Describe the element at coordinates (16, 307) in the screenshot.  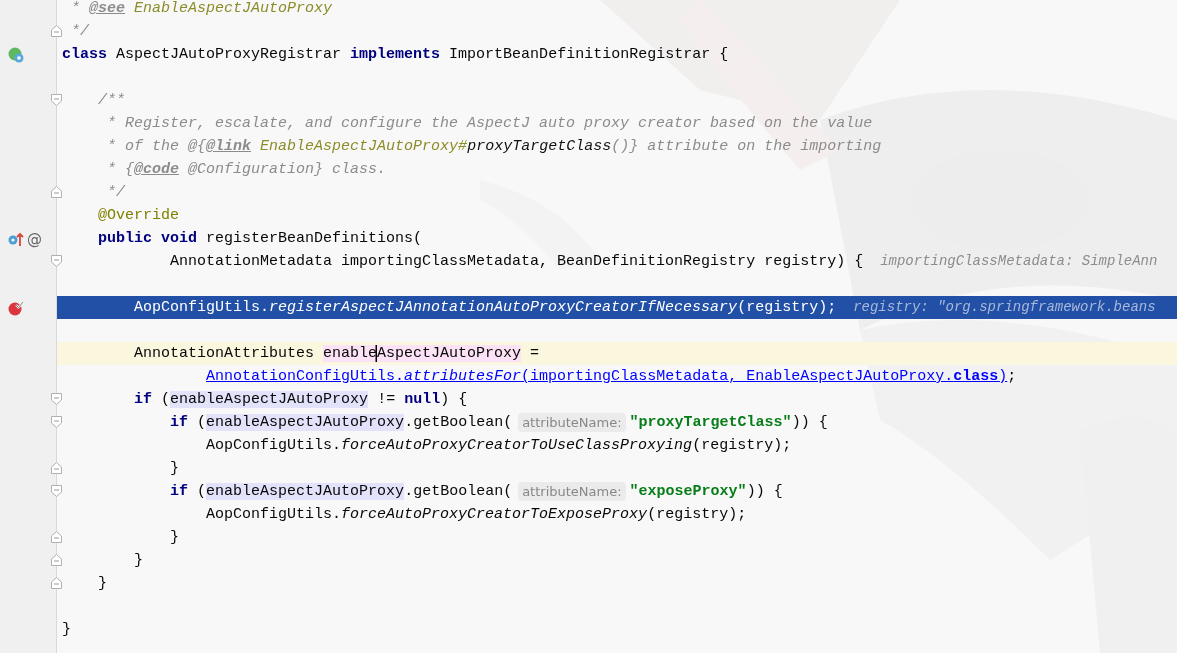
I see `breakpoint-icon` at that location.